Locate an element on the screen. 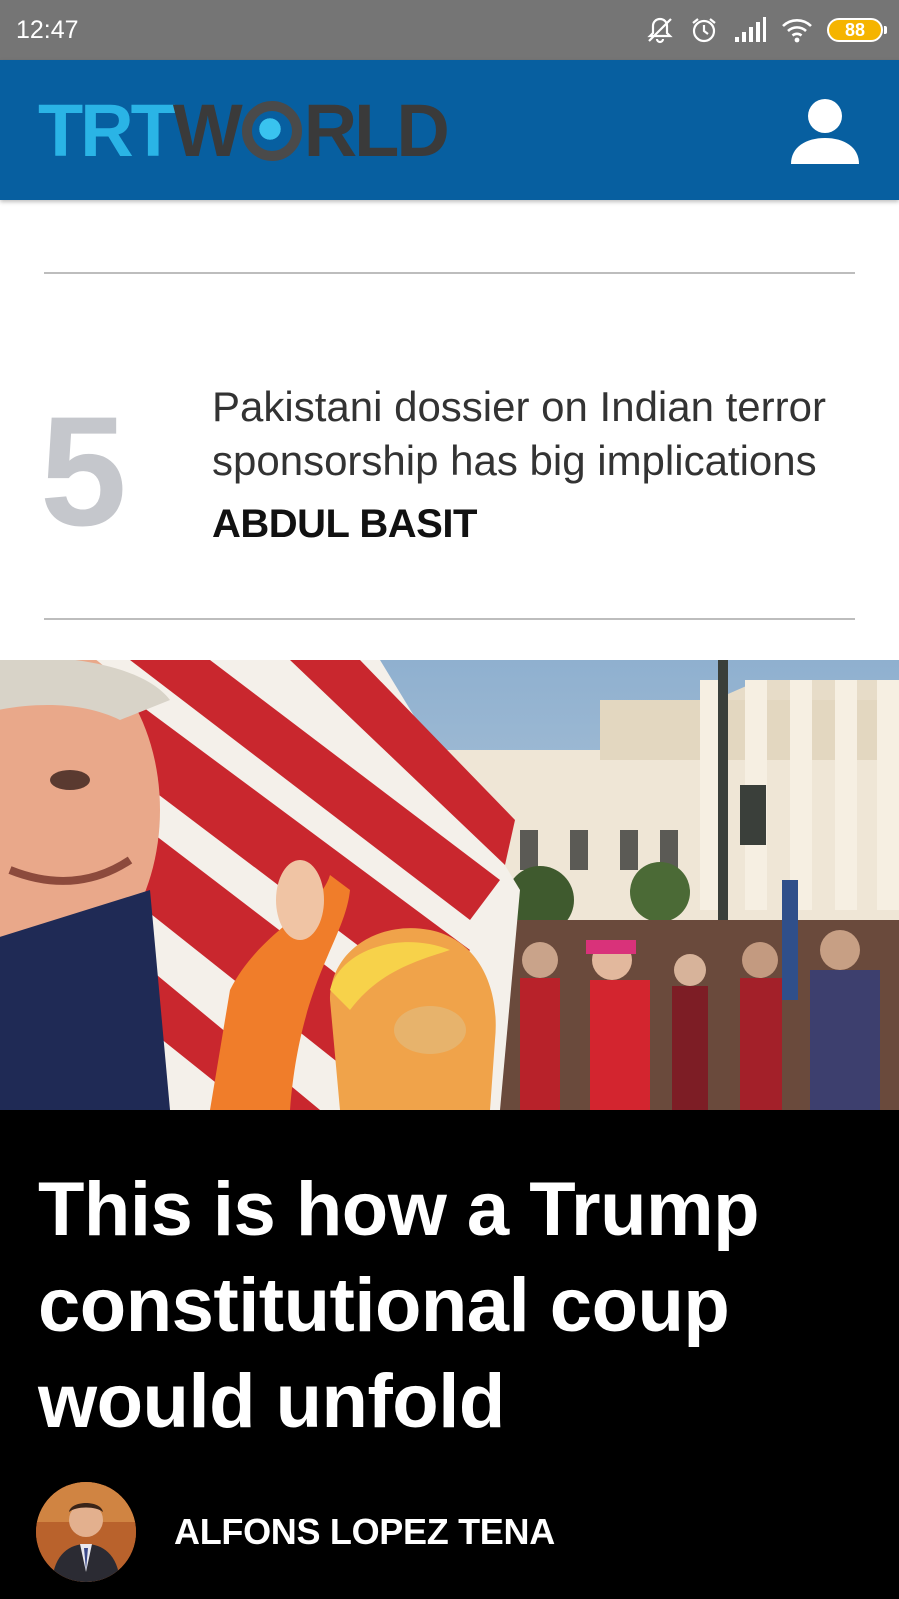 The width and height of the screenshot is (899, 1599). article-title-line: sponsorship has big implications is located at coordinates (514, 460).